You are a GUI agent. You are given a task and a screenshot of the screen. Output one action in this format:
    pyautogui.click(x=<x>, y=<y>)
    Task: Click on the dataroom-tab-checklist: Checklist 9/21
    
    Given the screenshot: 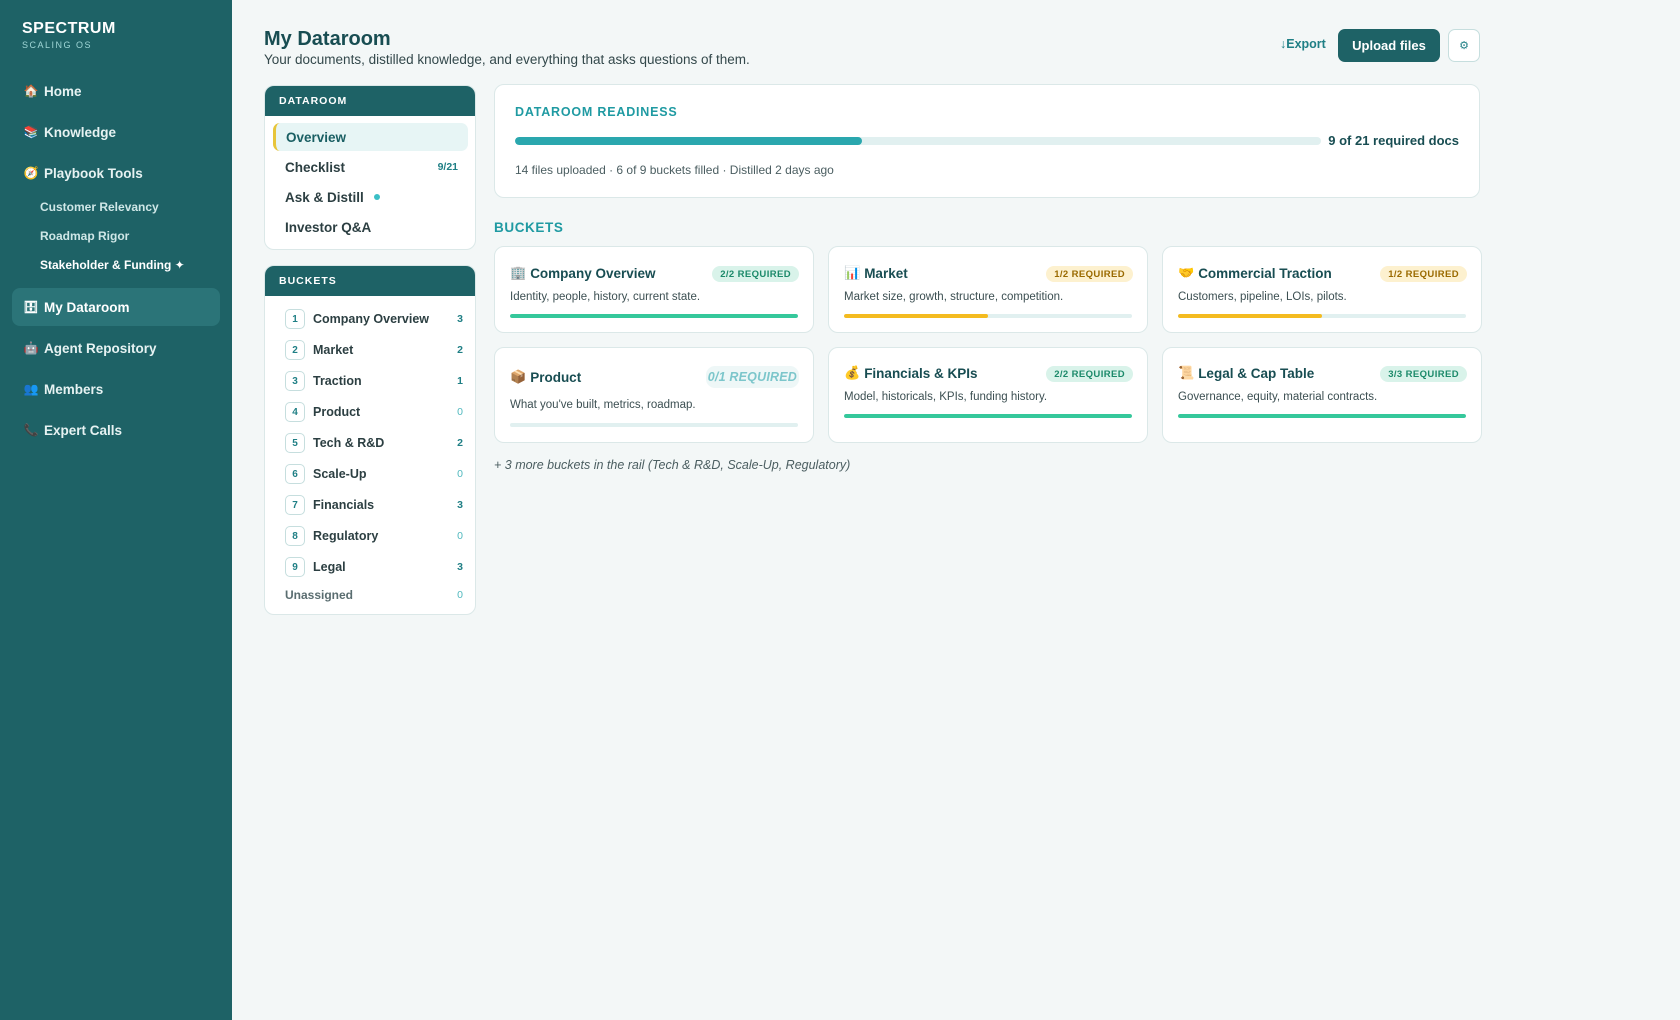 What is the action you would take?
    pyautogui.click(x=370, y=167)
    